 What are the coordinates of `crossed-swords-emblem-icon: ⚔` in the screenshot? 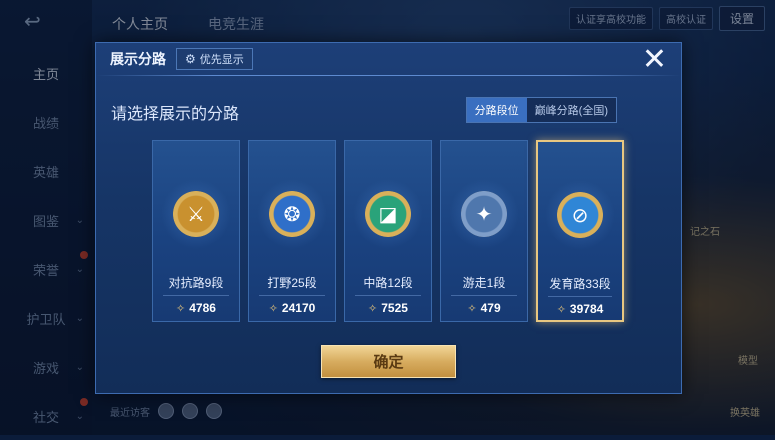 It's located at (196, 214).